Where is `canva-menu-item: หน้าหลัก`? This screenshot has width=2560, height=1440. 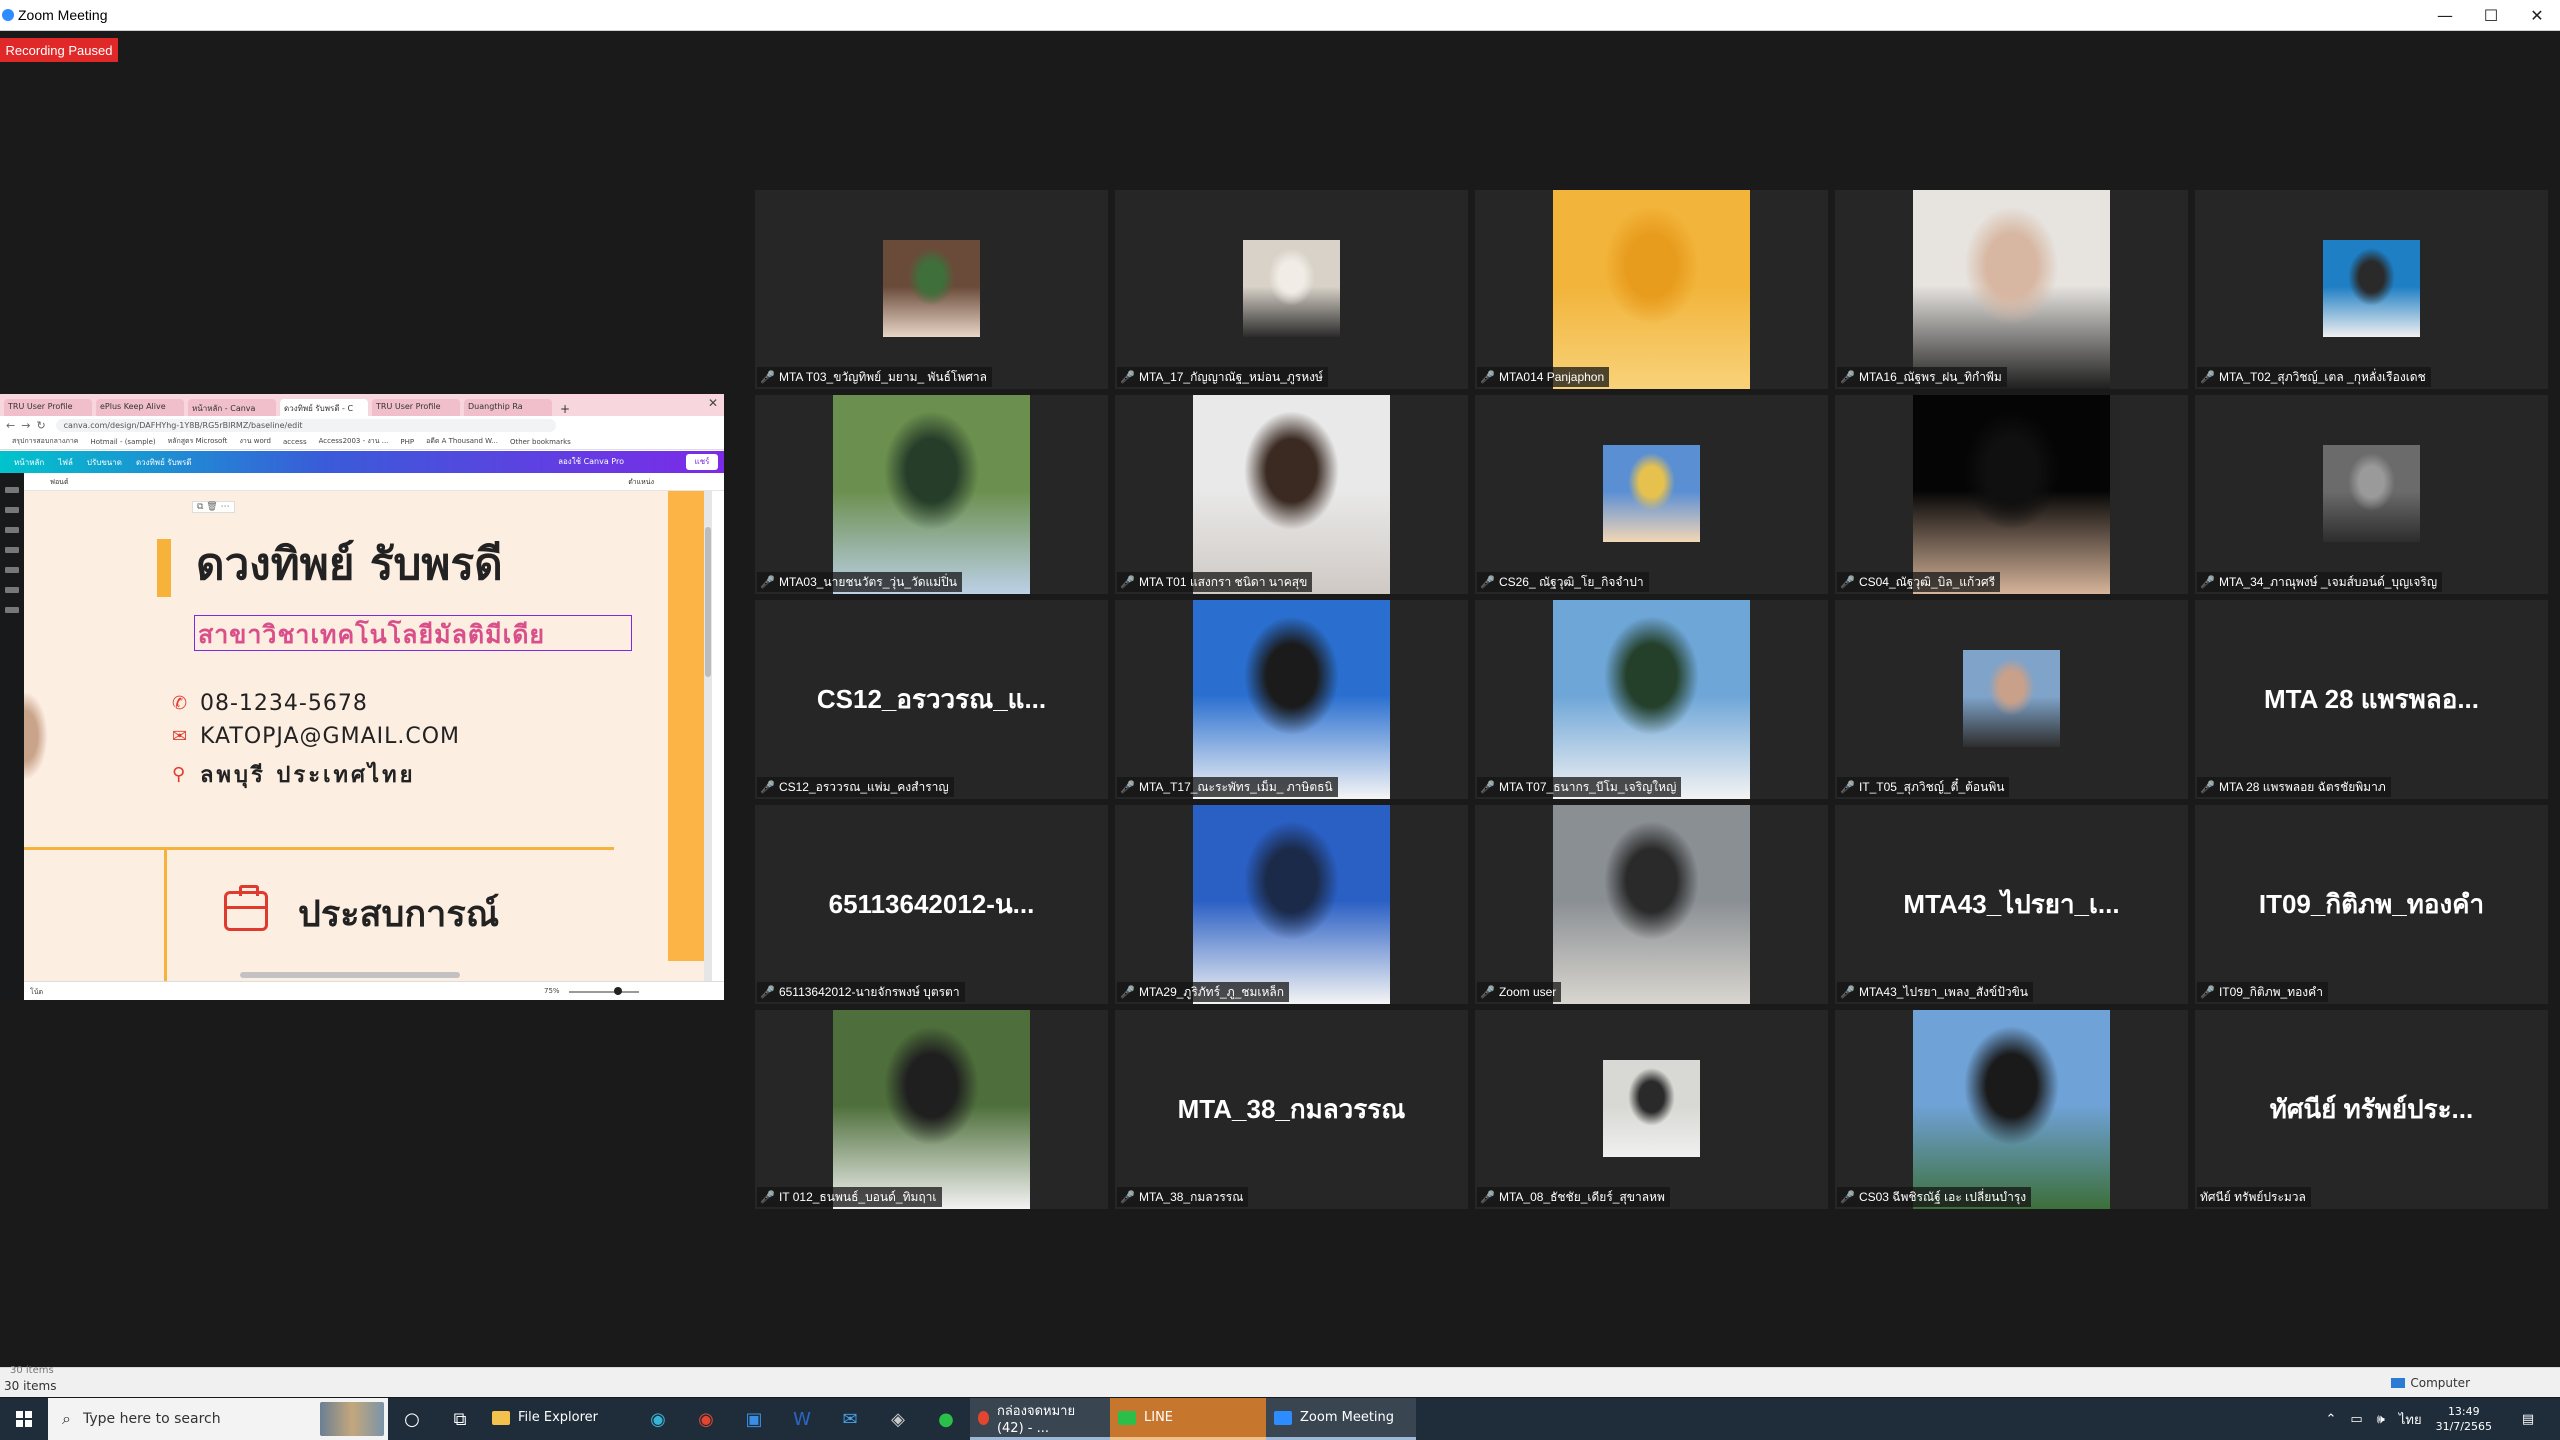
canva-menu-item: หน้าหลัก is located at coordinates (29, 462).